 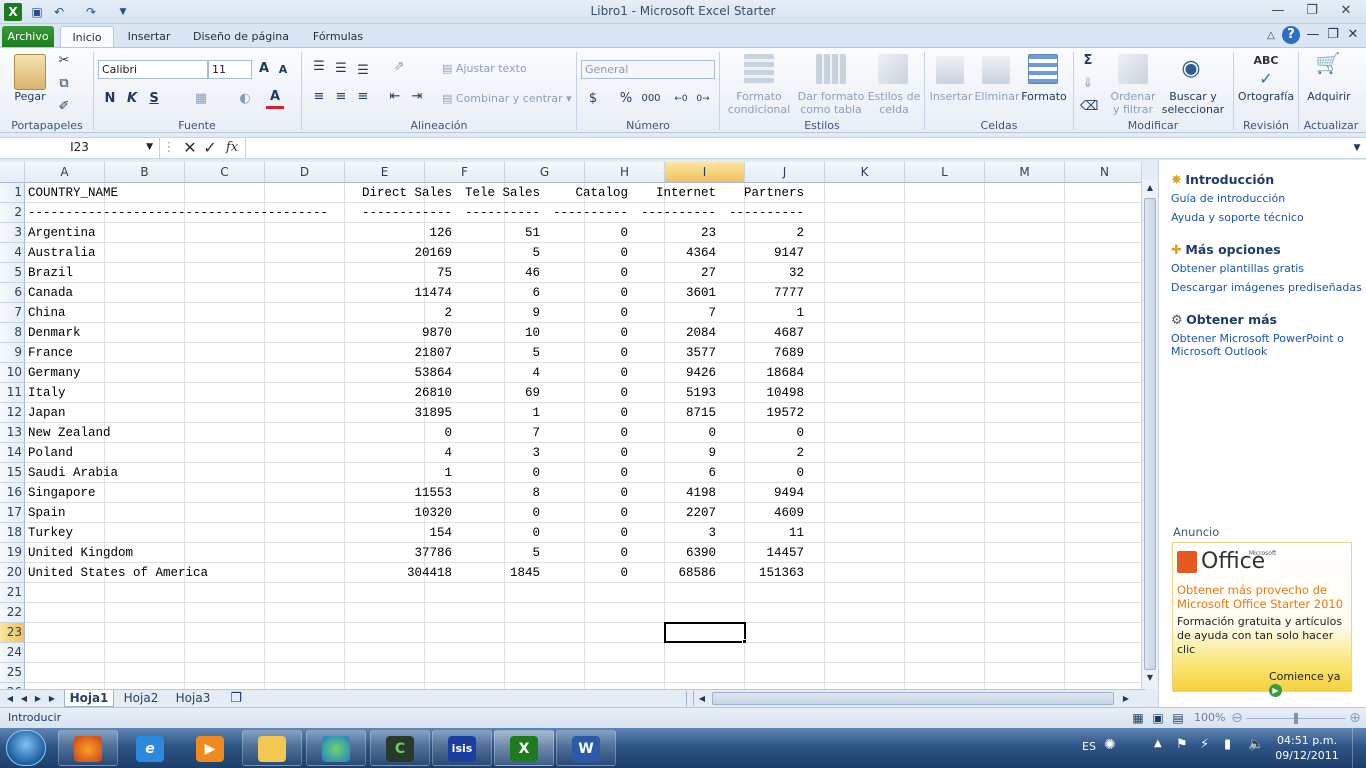 What do you see at coordinates (1307, 748) in the screenshot?
I see `clock: 04:51 p.m. 09/12/2011` at bounding box center [1307, 748].